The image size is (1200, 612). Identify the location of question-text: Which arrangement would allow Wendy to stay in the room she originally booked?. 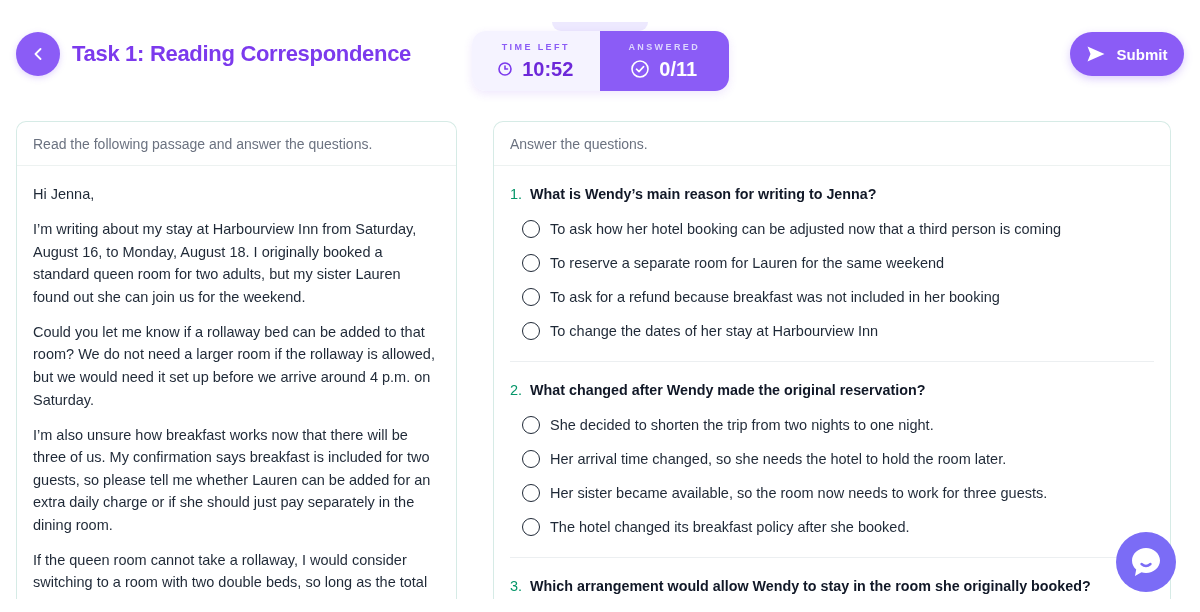
(810, 586).